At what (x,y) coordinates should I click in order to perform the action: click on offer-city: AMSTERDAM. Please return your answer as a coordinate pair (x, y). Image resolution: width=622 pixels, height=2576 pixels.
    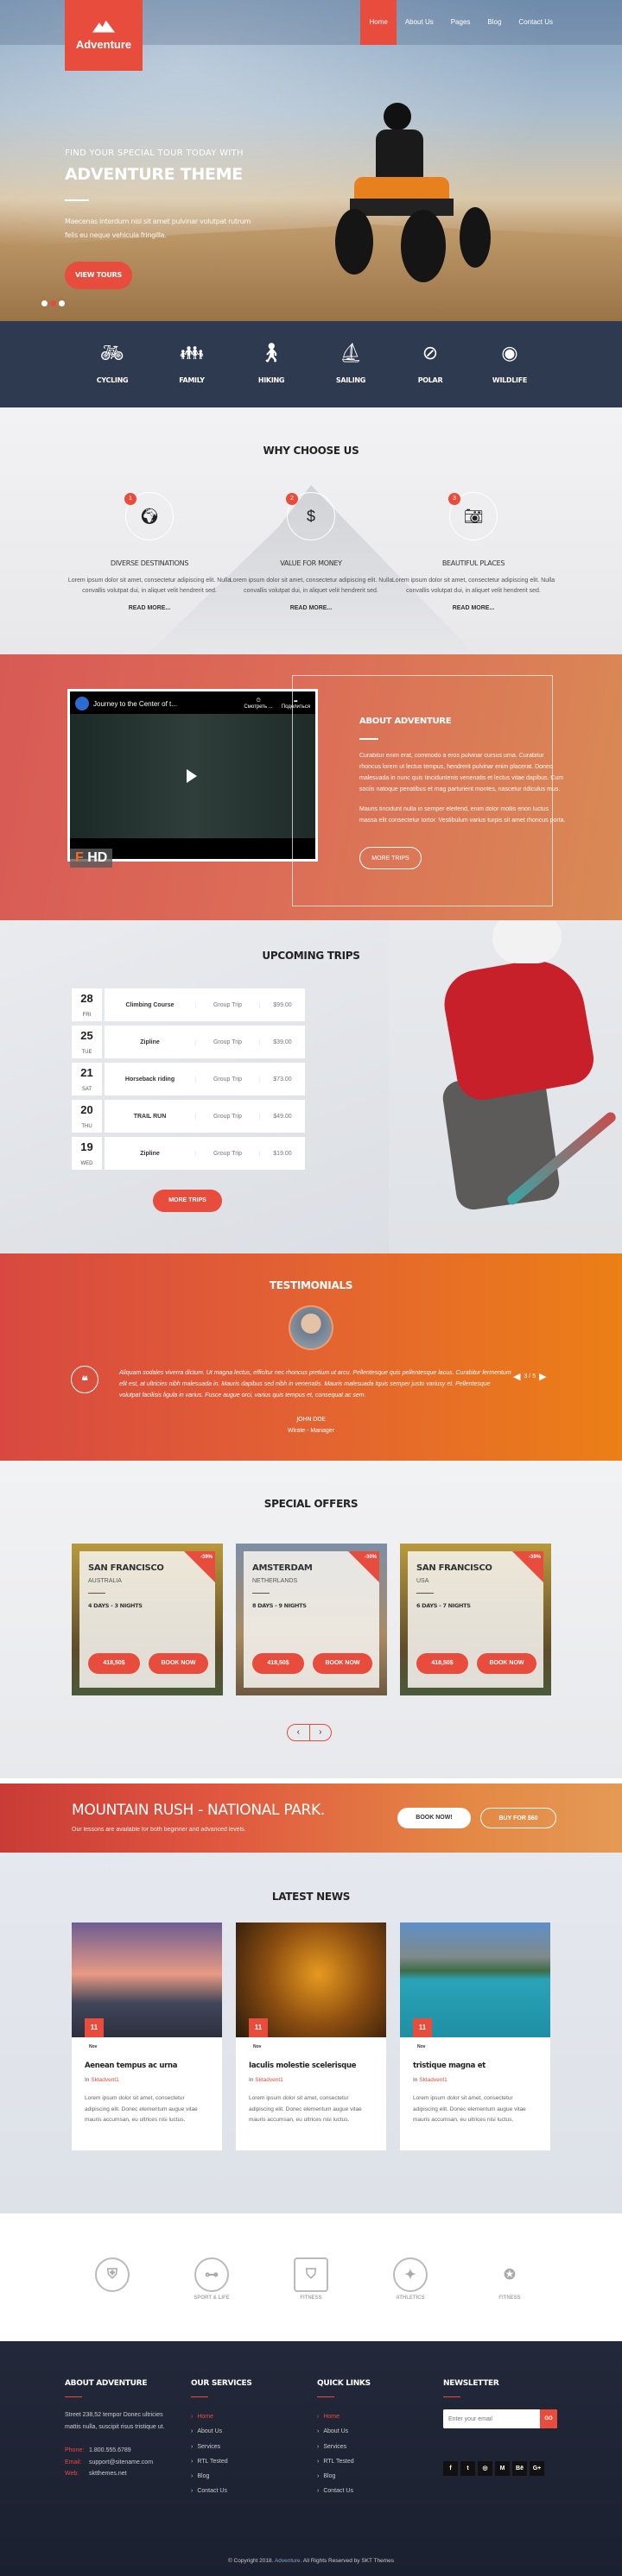
    Looking at the image, I should click on (282, 1568).